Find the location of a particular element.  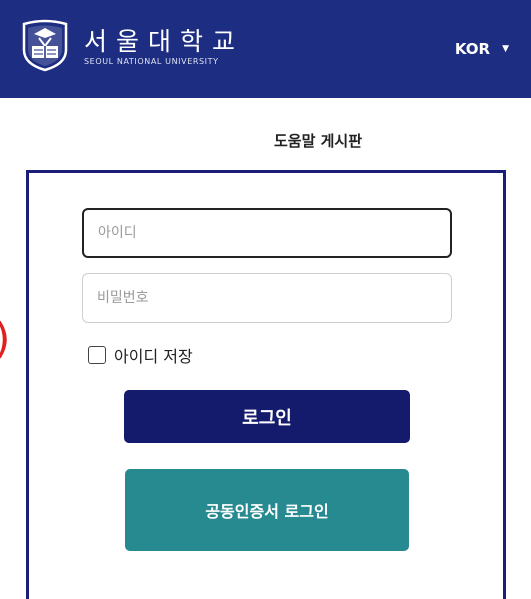

red-annotation-mark: ) is located at coordinates (5, 353).